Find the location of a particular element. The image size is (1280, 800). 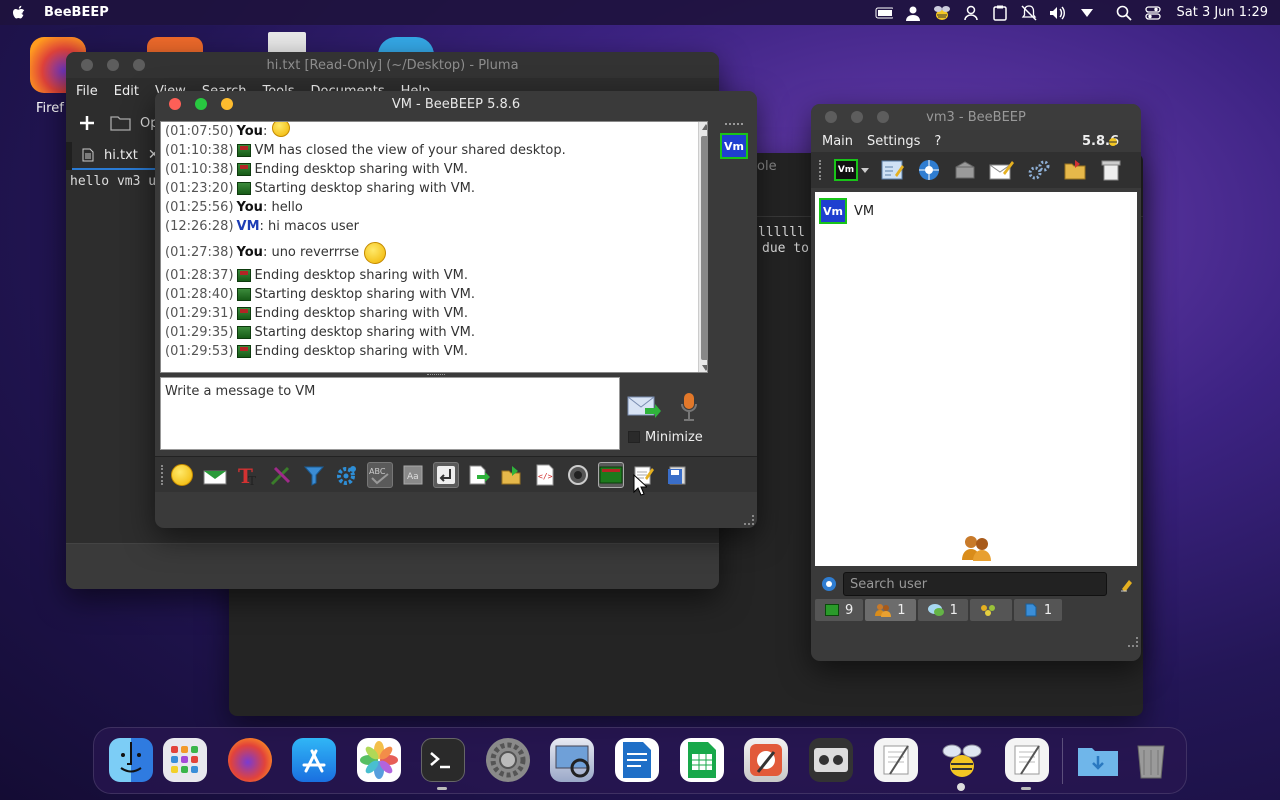

tab-workgroups is located at coordinates (990, 610).